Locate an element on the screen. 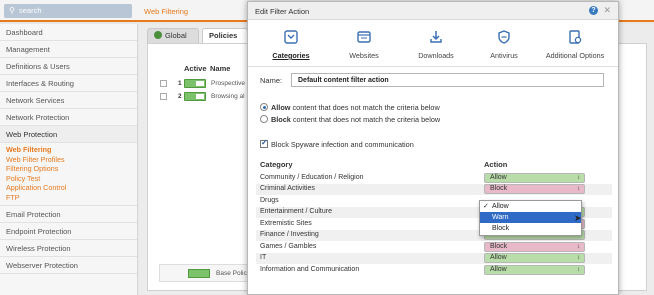  action-column-header: Action is located at coordinates (496, 164).